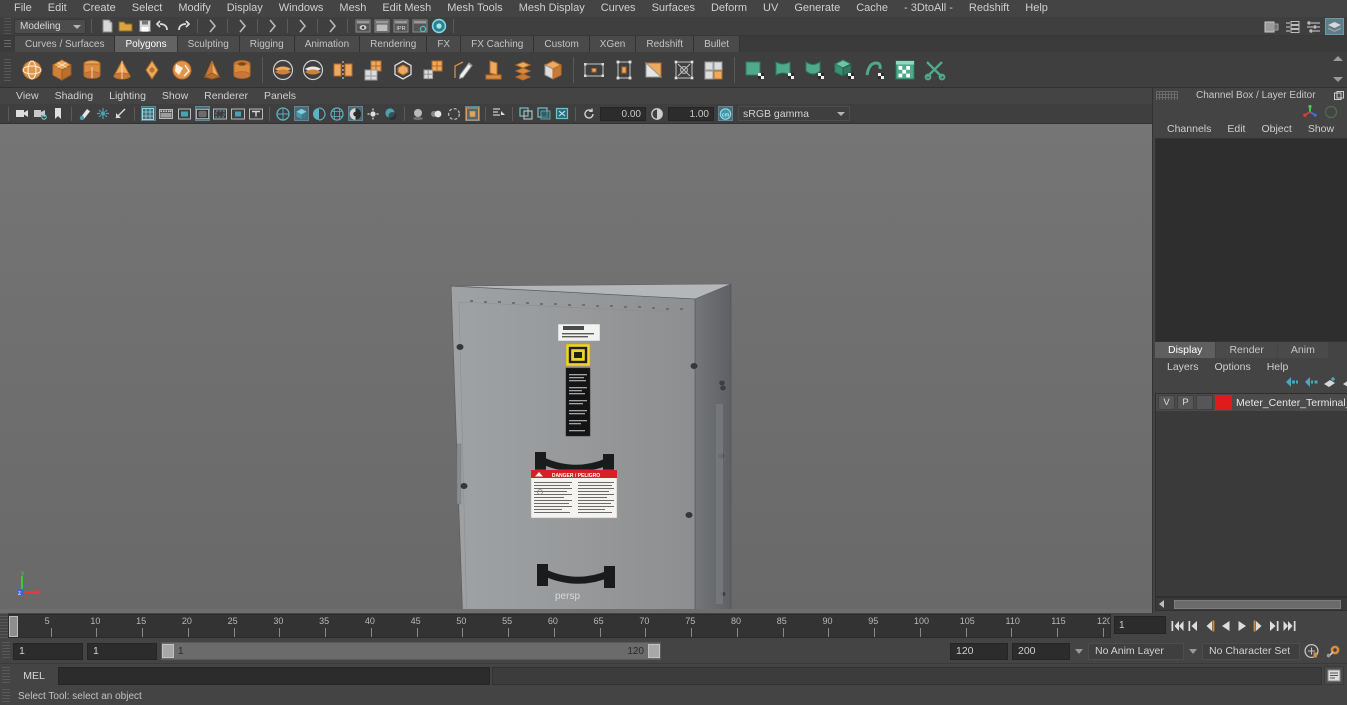 This screenshot has width=1347, height=705. I want to click on step-forward-frame-icon, so click(1273, 626).